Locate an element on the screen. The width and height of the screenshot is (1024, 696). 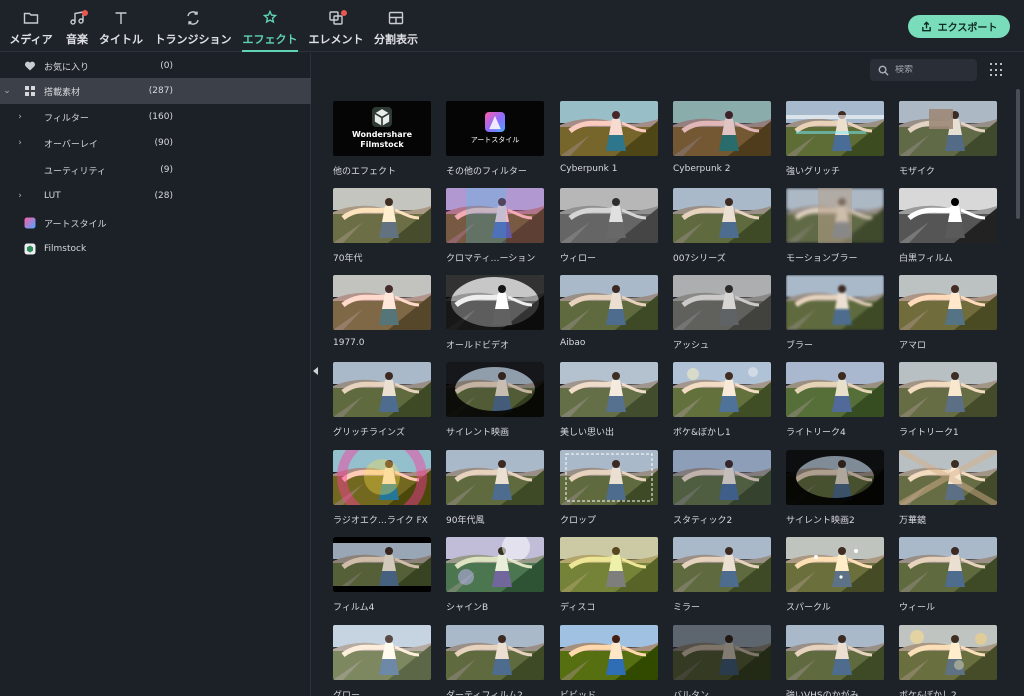
effect-tile: ラジオエク…ライク FX is located at coordinates (382, 488).